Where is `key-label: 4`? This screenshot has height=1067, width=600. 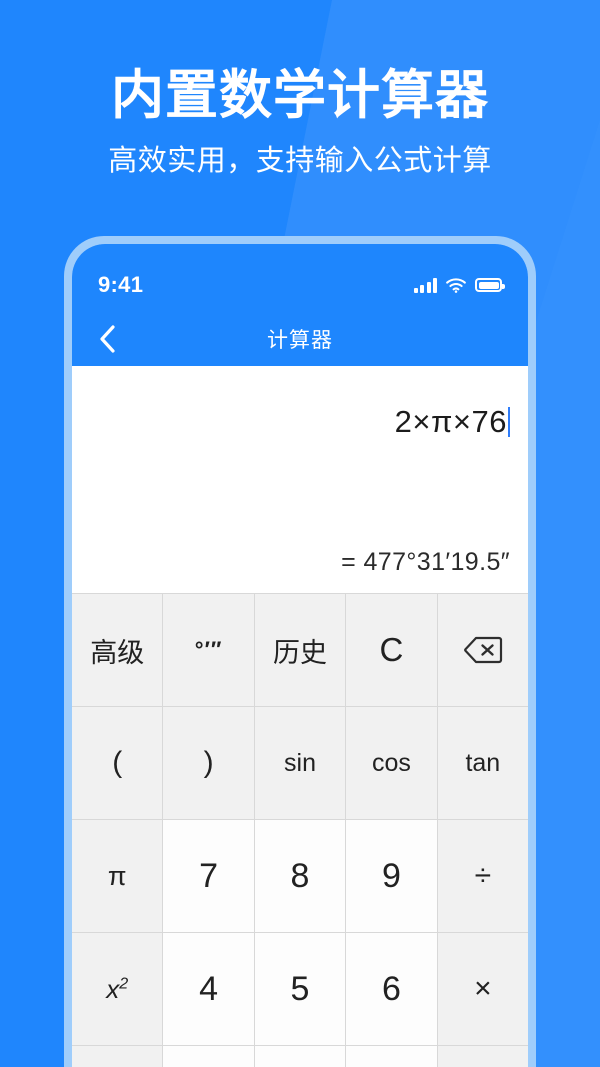 key-label: 4 is located at coordinates (209, 988).